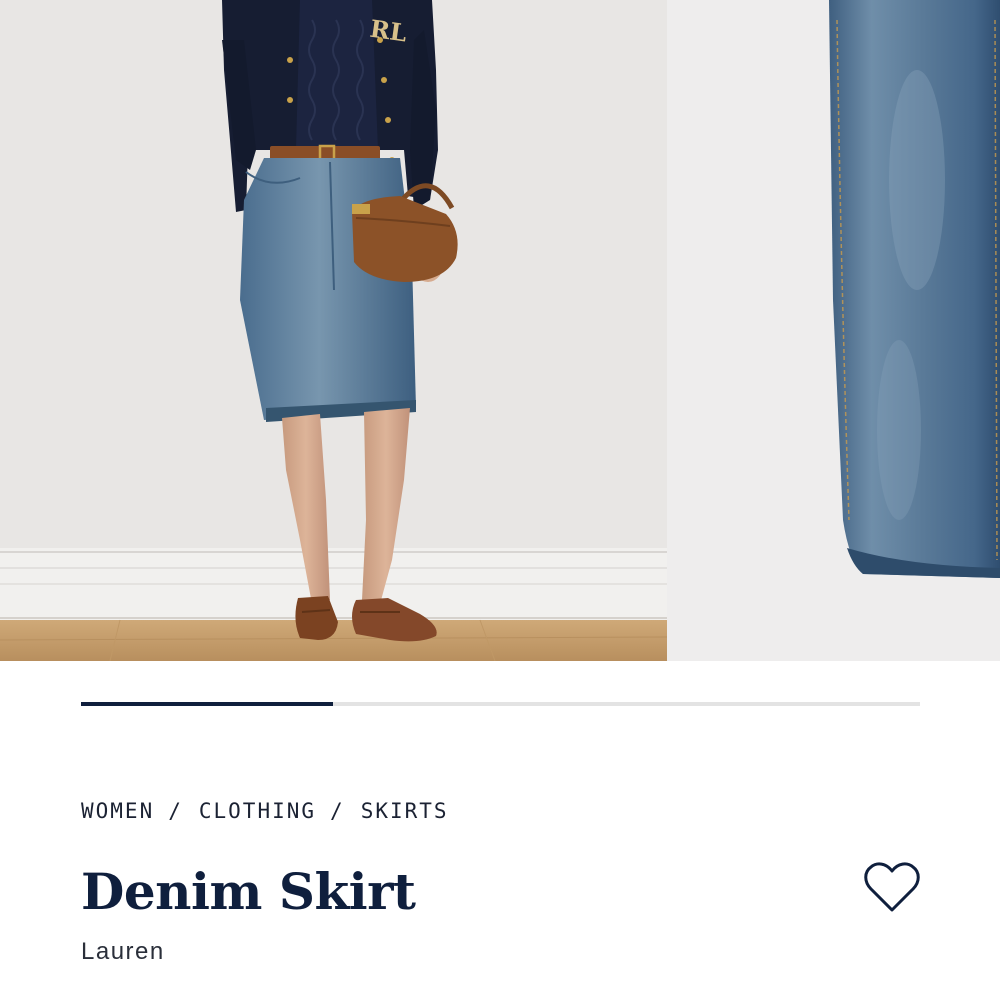  I want to click on gallery-progress-fill, so click(207, 704).